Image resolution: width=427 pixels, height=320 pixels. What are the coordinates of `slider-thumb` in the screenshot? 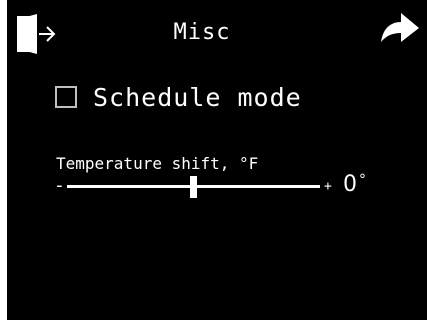 It's located at (193, 187).